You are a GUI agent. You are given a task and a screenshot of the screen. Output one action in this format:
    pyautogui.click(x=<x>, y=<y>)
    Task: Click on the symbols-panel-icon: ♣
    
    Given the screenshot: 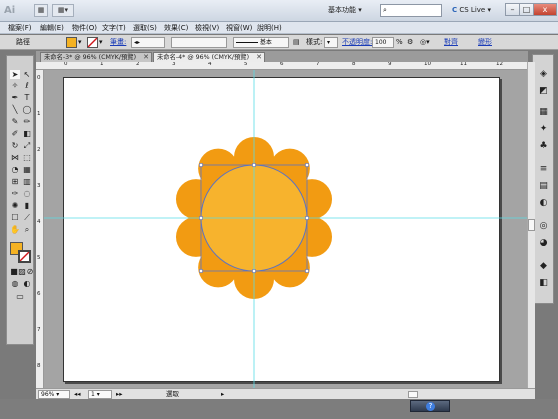 What is the action you would take?
    pyautogui.click(x=543, y=146)
    